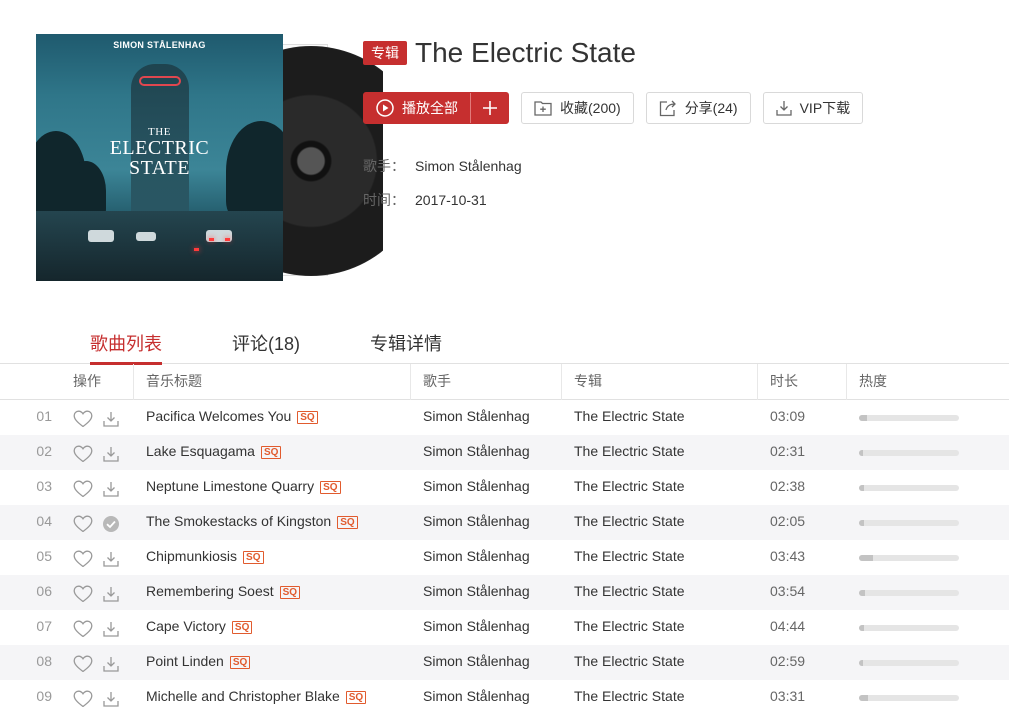 The width and height of the screenshot is (1009, 716). Describe the element at coordinates (200, 451) in the screenshot. I see `song-title-link: Lake Esquagama` at that location.